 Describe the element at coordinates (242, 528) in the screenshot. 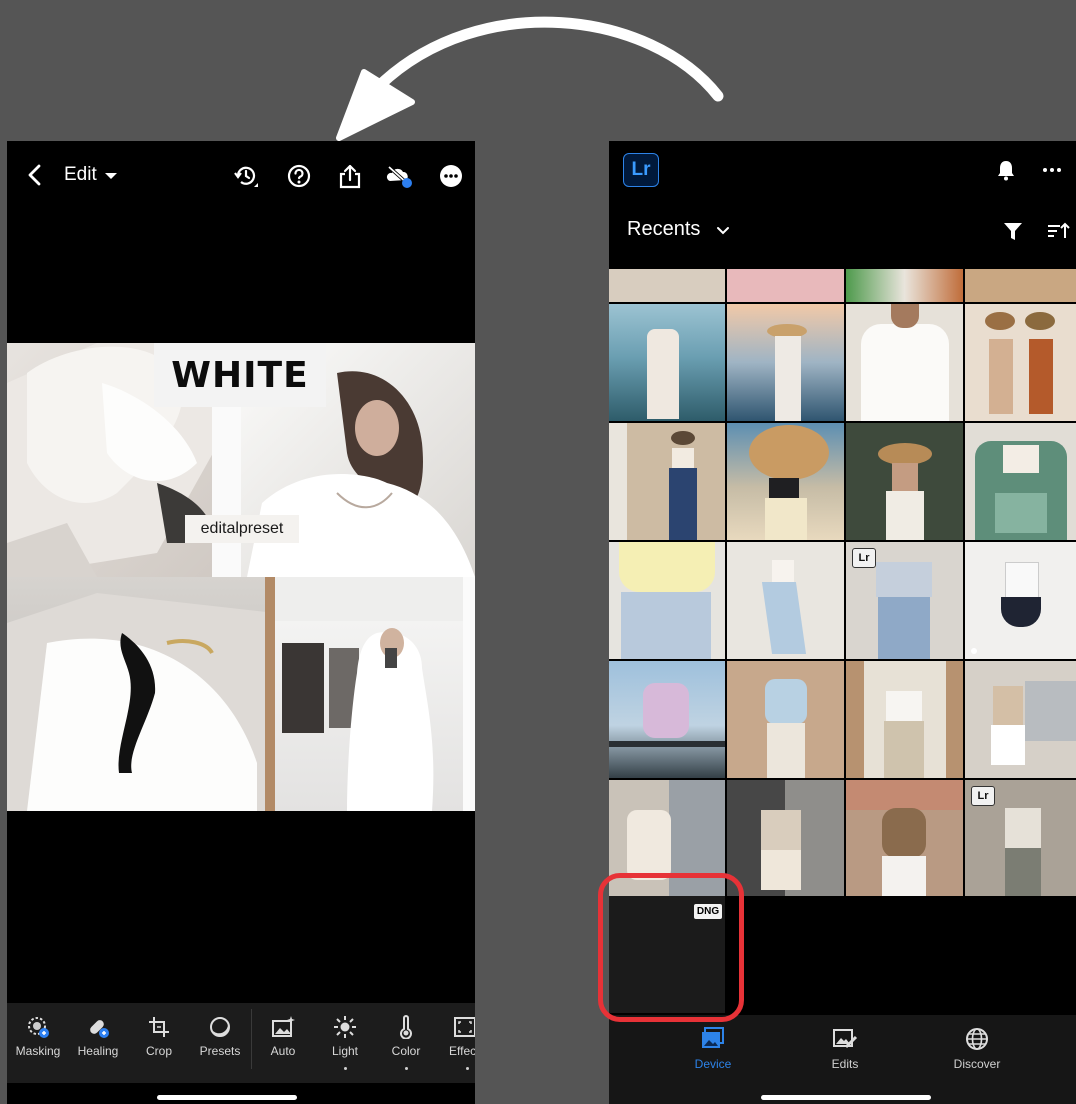

I see `overlay-caption: editalpreset` at that location.